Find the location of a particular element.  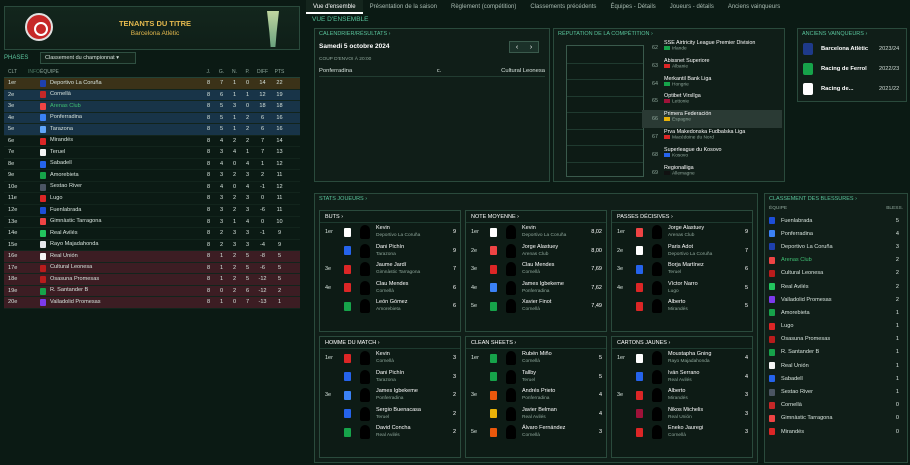

past-winner-row: Racing de Ferrol 2022/23 is located at coordinates (852, 69).